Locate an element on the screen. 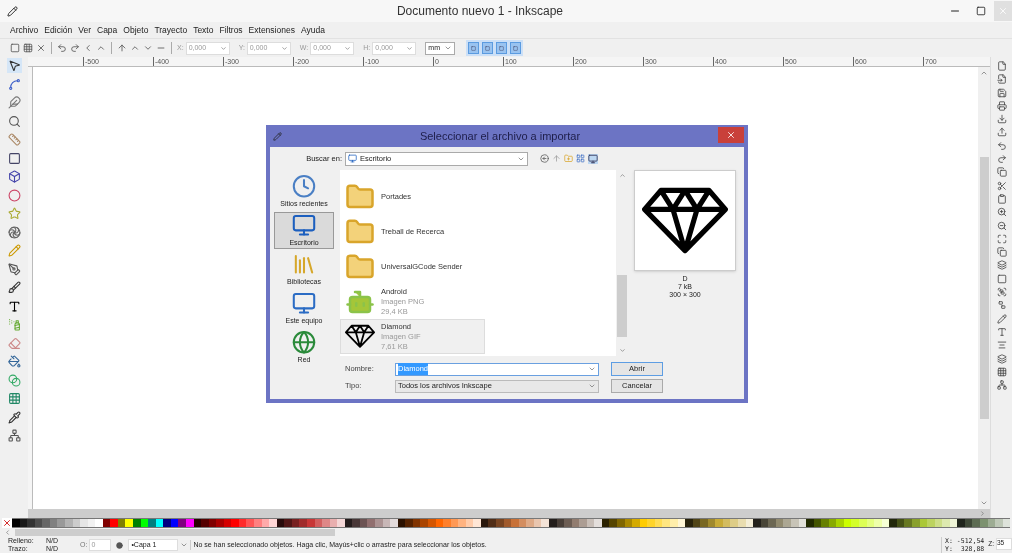  menu-item: Archivo is located at coordinates (24, 30).